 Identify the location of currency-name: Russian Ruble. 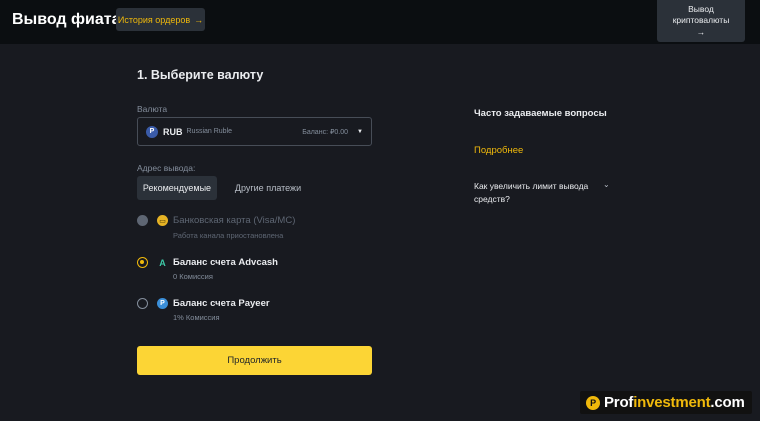
(209, 131).